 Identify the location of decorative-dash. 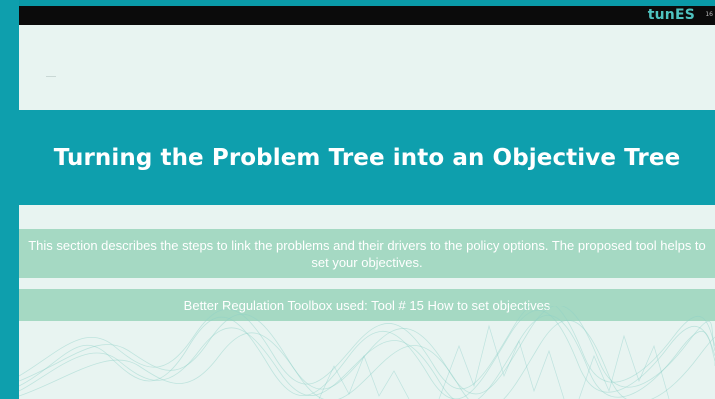
(51, 76).